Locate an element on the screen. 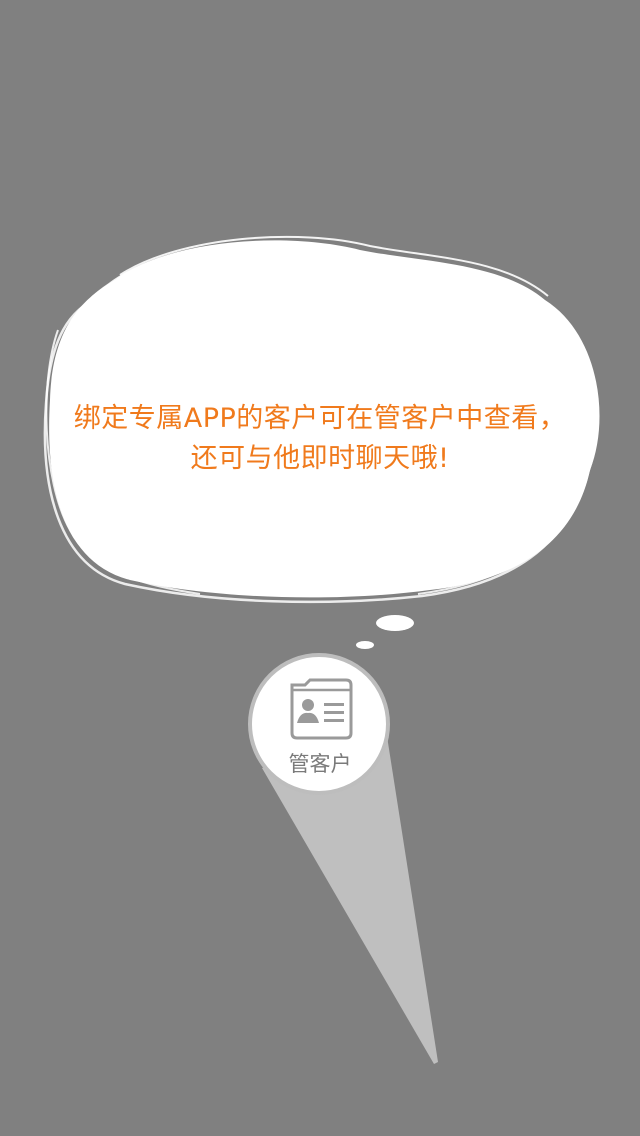  tip-text-line-1: 绑定专属APP的客户可在管客户中查看， is located at coordinates (320, 418).